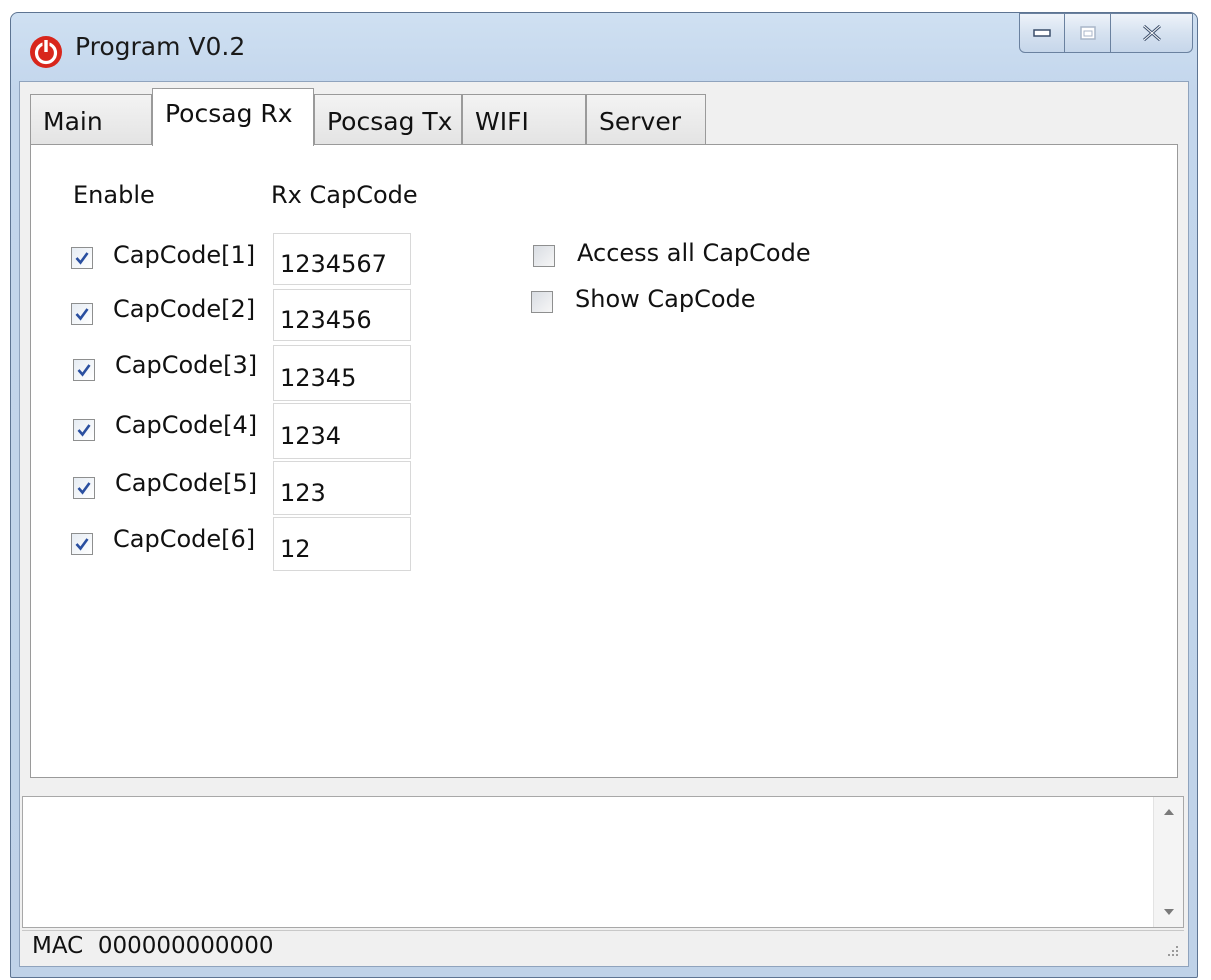 The width and height of the screenshot is (1211, 980). Describe the element at coordinates (73, 121) in the screenshot. I see `tab-main-label: Main` at that location.